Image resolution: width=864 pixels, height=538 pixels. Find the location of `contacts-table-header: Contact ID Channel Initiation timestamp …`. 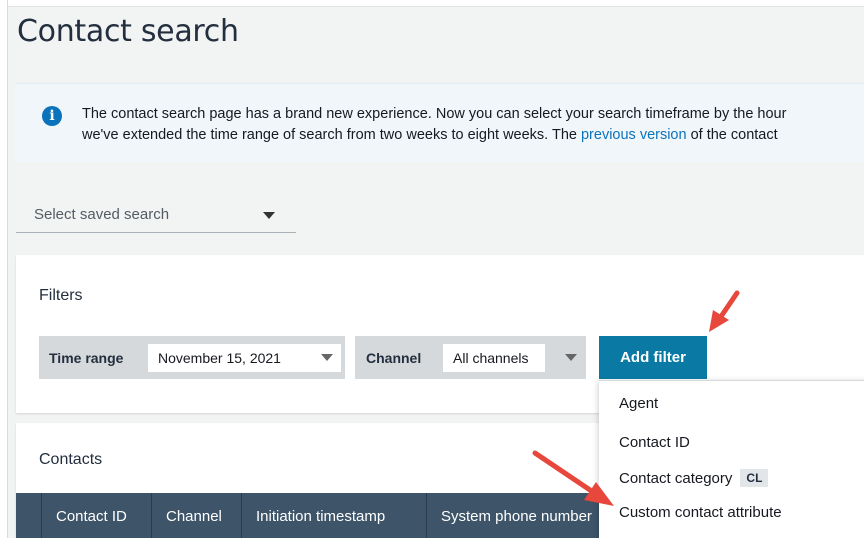

contacts-table-header: Contact ID Channel Initiation timestamp … is located at coordinates (308, 515).